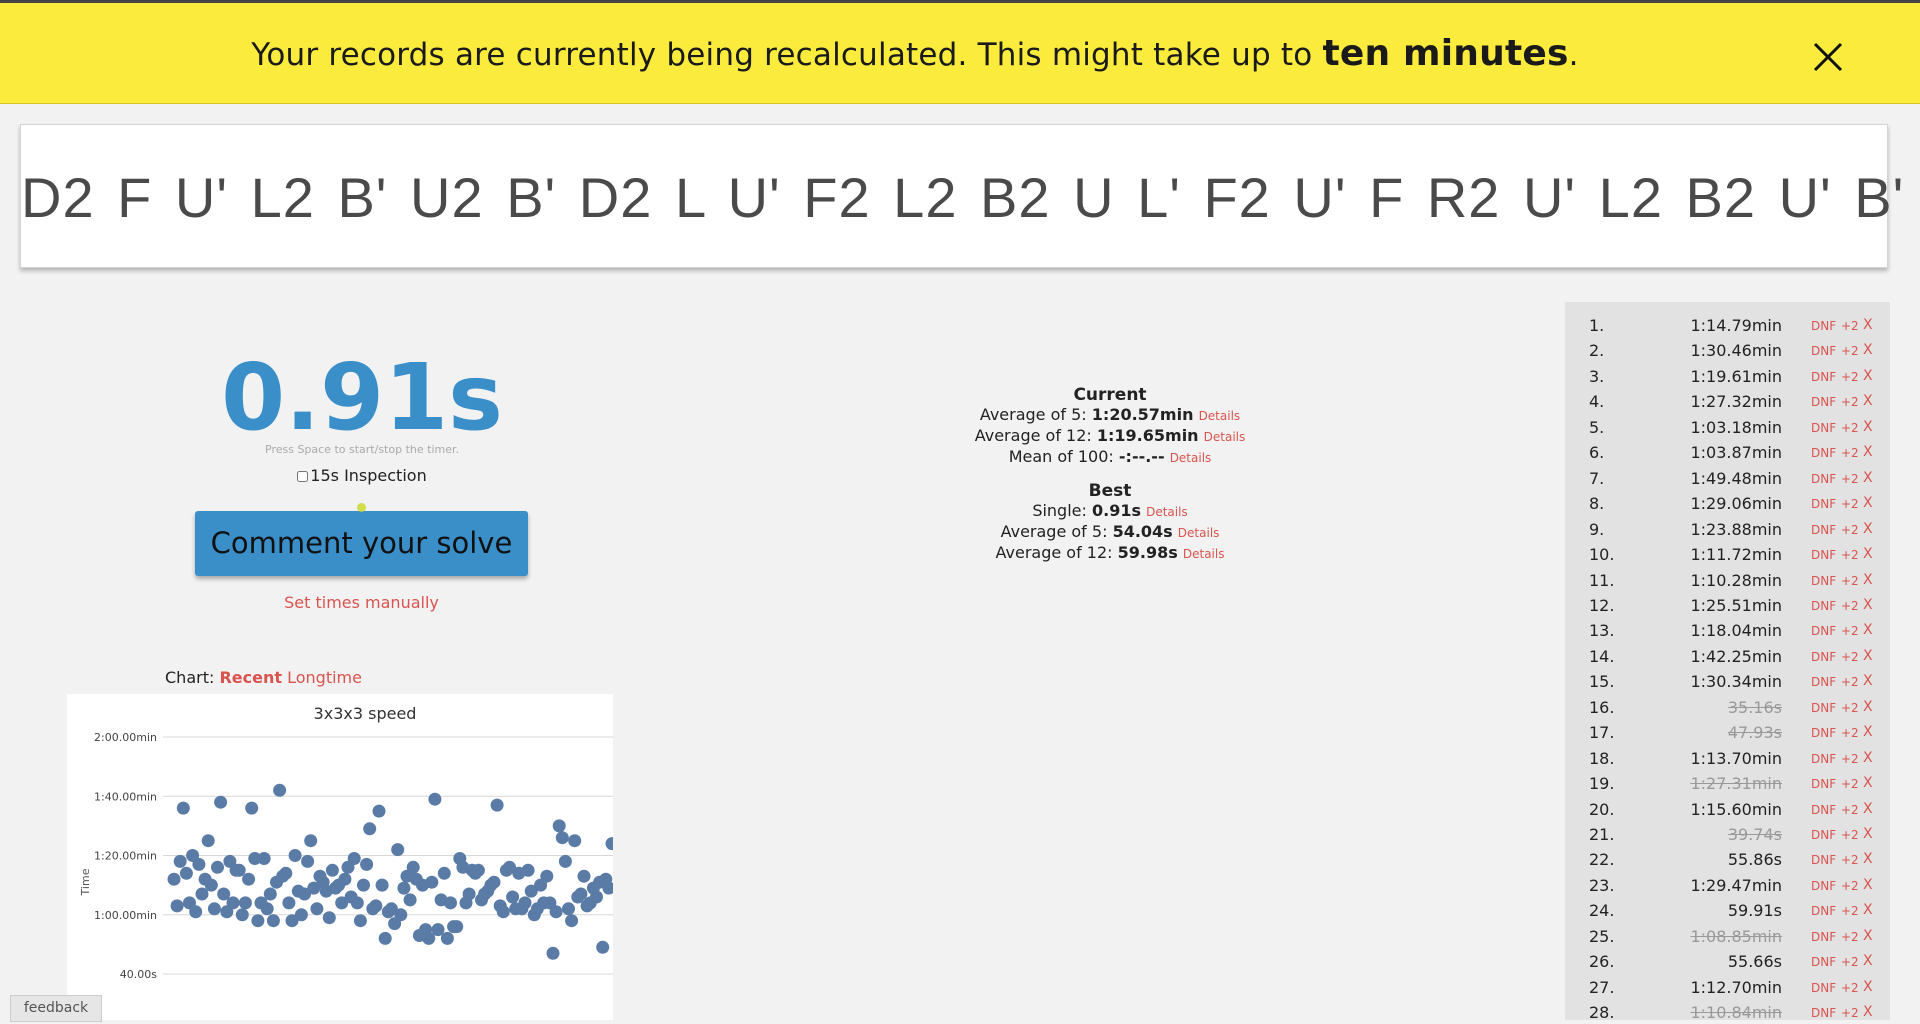  Describe the element at coordinates (303, 476) in the screenshot. I see `inspection-checkbox` at that location.